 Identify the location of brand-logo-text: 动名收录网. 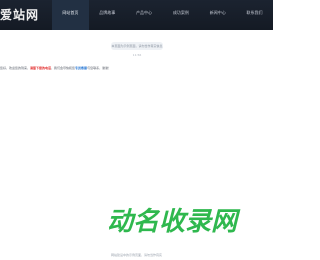
(174, 222).